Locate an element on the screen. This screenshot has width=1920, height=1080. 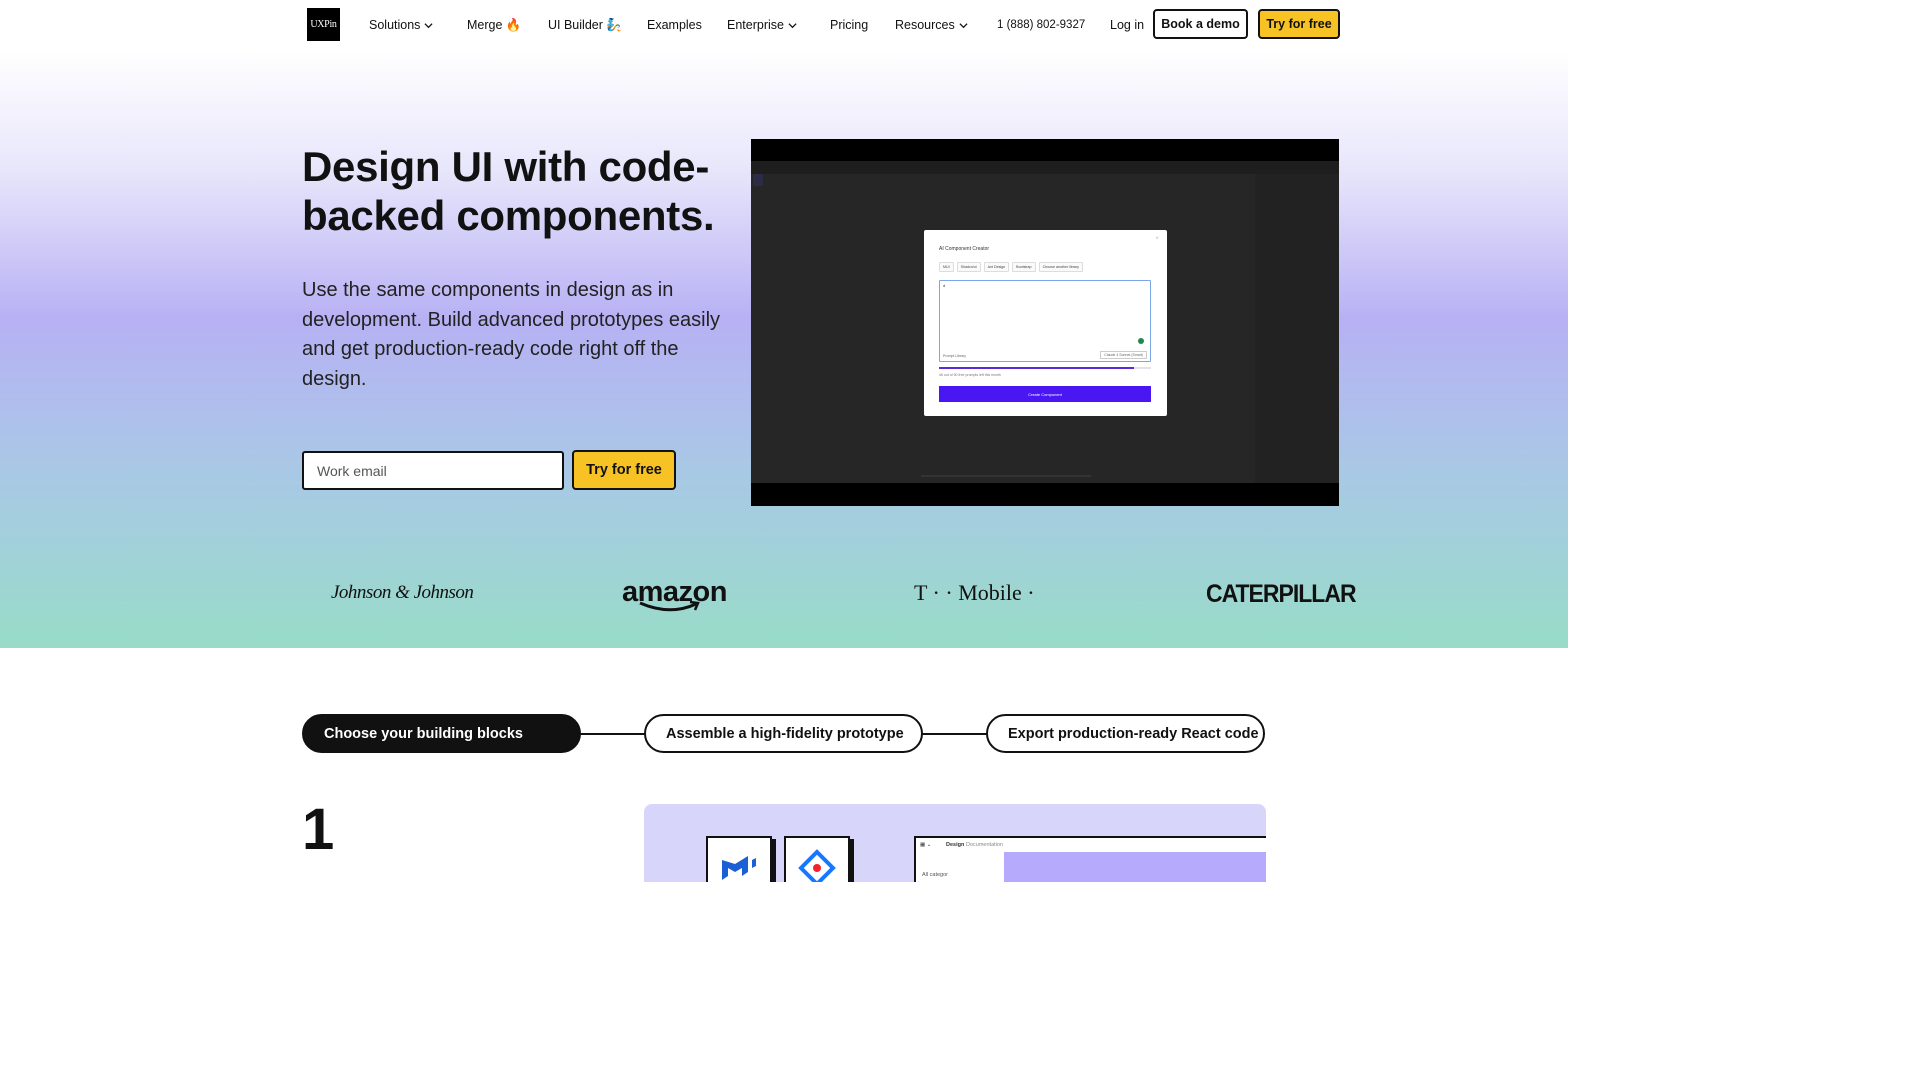
prompt-usage-bar is located at coordinates (1045, 368).